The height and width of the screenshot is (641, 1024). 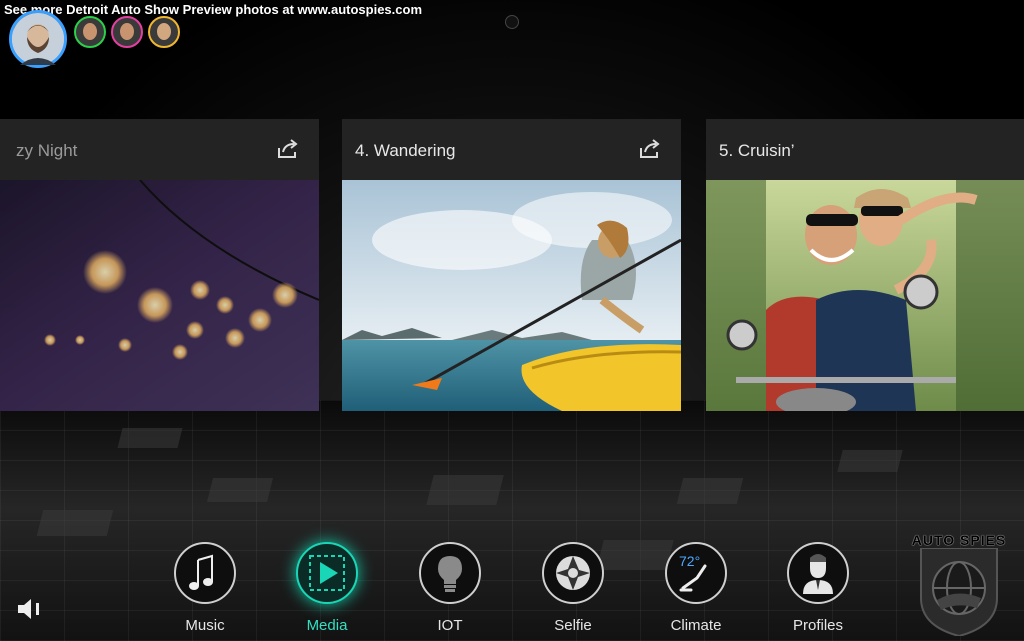 I want to click on playlist-card-5: 5. Cruisin’, so click(x=865, y=265).